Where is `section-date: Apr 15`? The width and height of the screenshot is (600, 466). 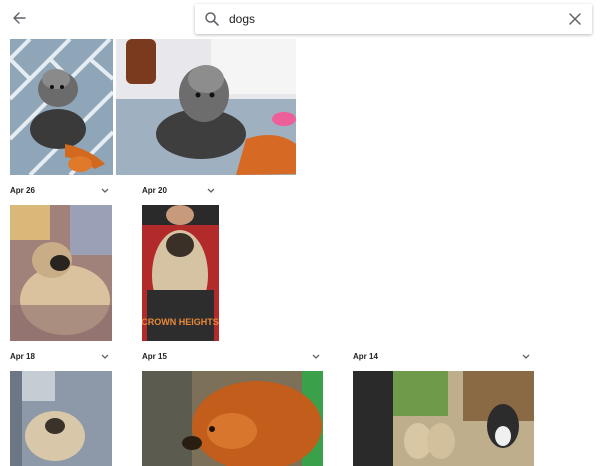 section-date: Apr 15 is located at coordinates (154, 356).